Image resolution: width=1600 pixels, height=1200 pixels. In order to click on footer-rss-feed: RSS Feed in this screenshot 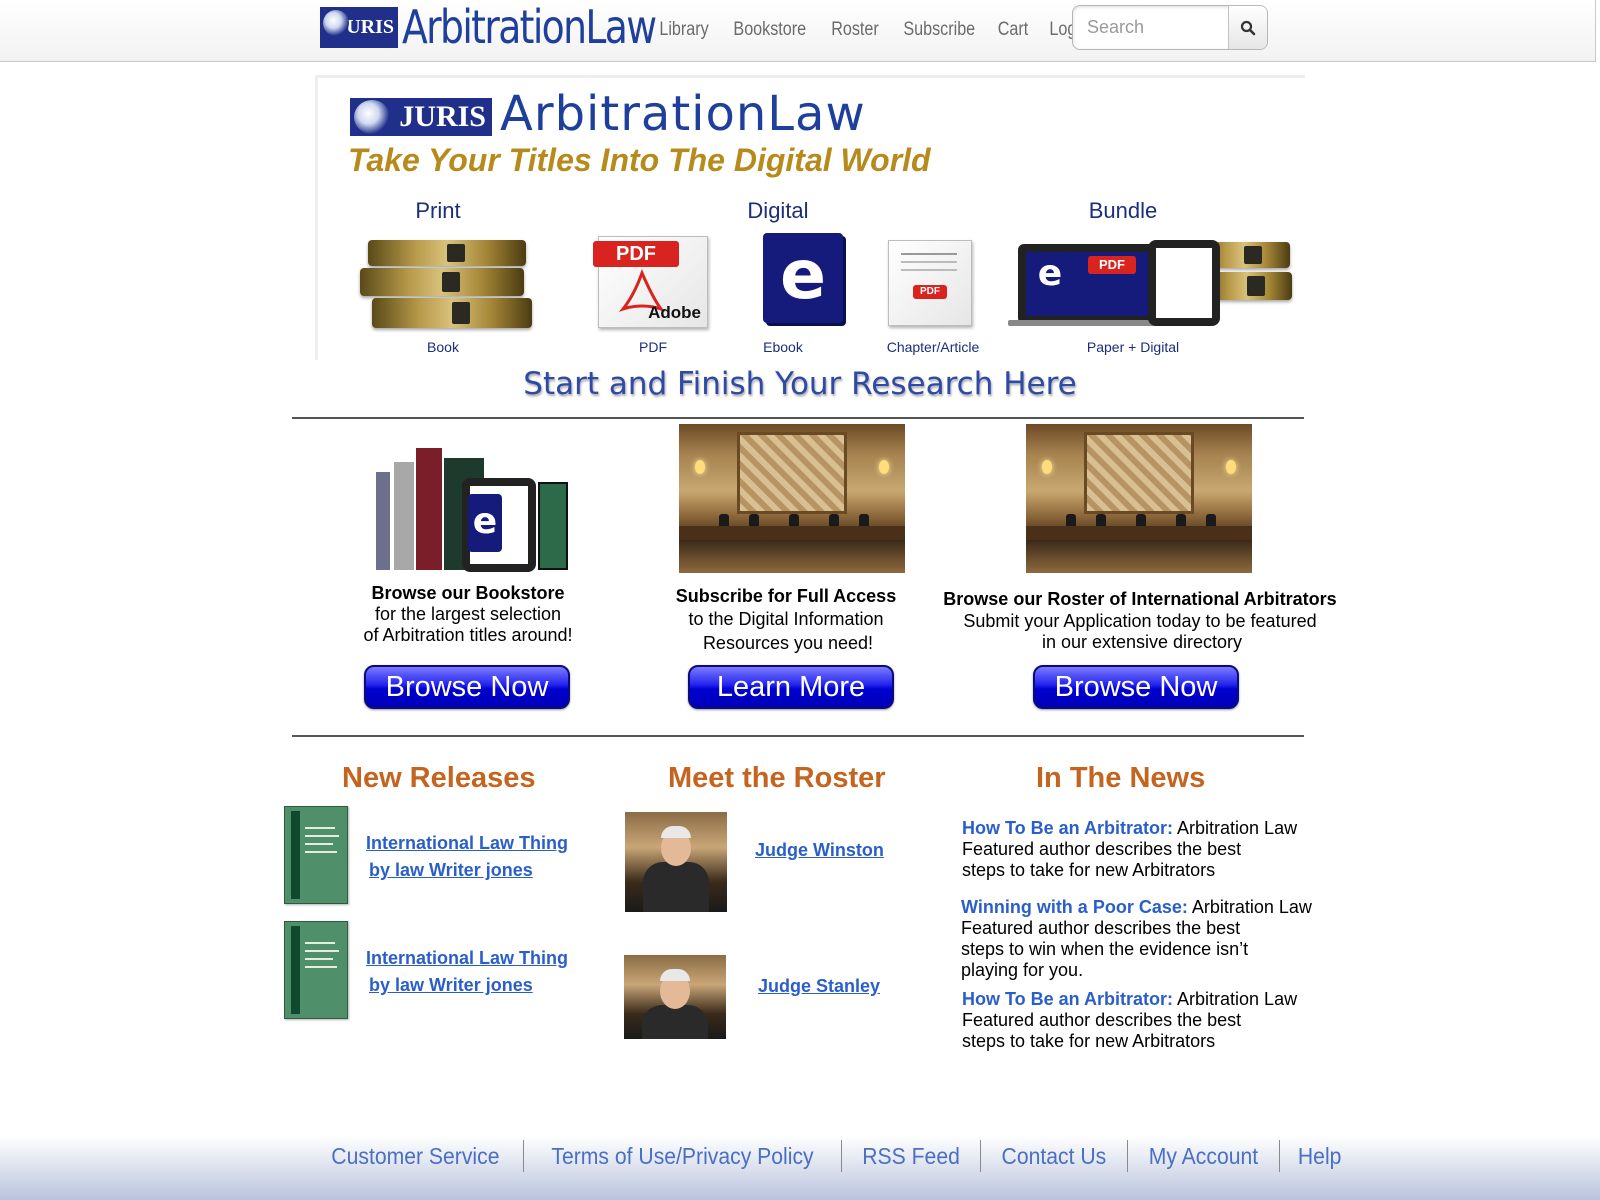, I will do `click(910, 1156)`.